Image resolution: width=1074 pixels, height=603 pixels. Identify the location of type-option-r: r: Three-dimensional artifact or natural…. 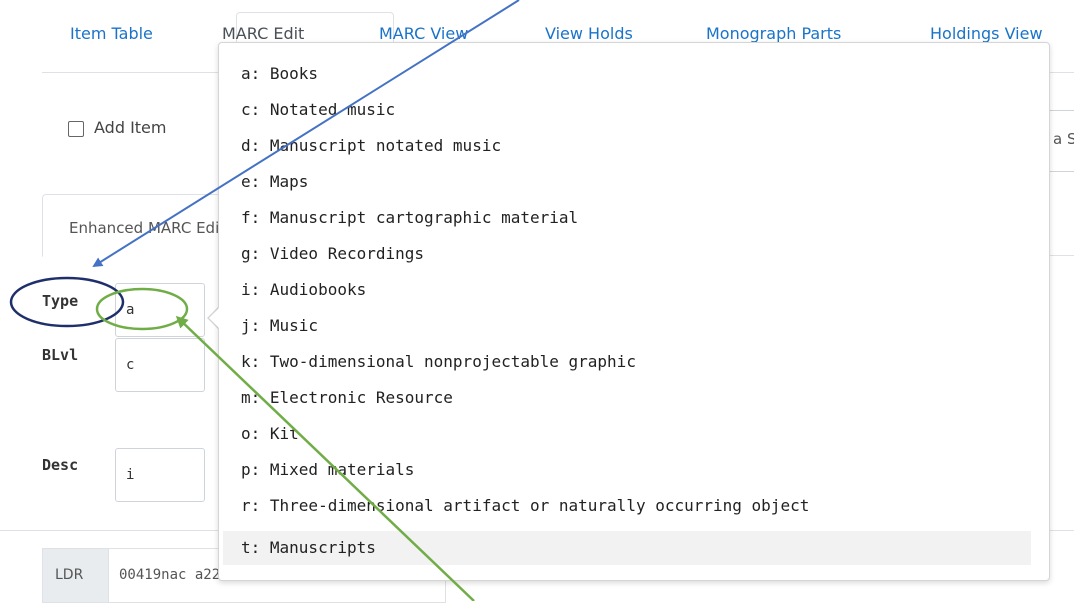
(627, 506).